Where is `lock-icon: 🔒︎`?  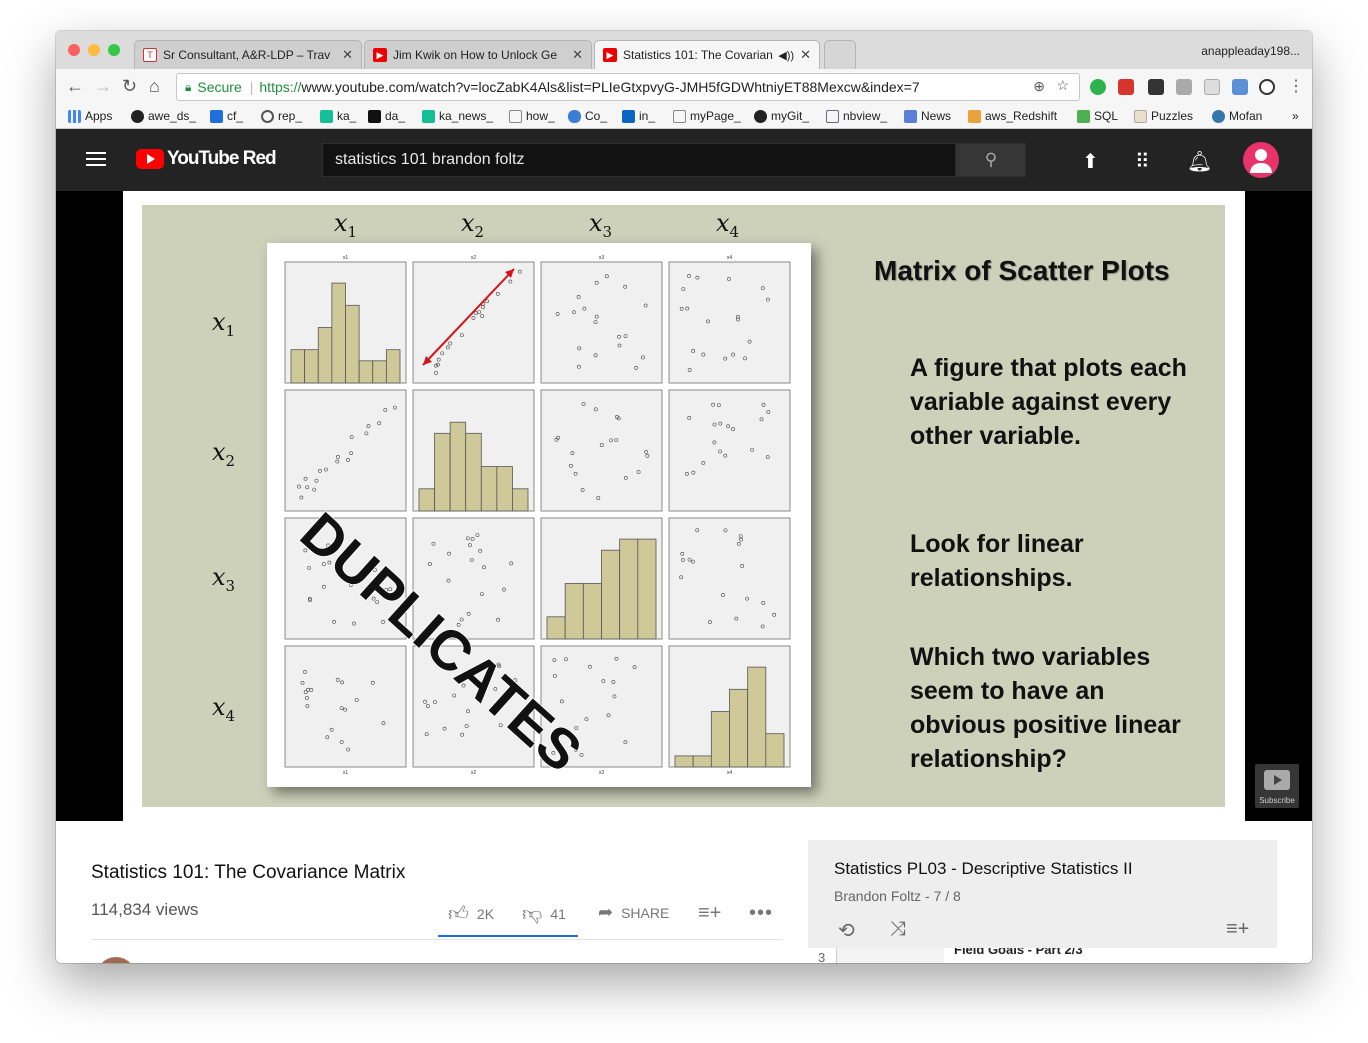 lock-icon: 🔒︎ is located at coordinates (188, 86).